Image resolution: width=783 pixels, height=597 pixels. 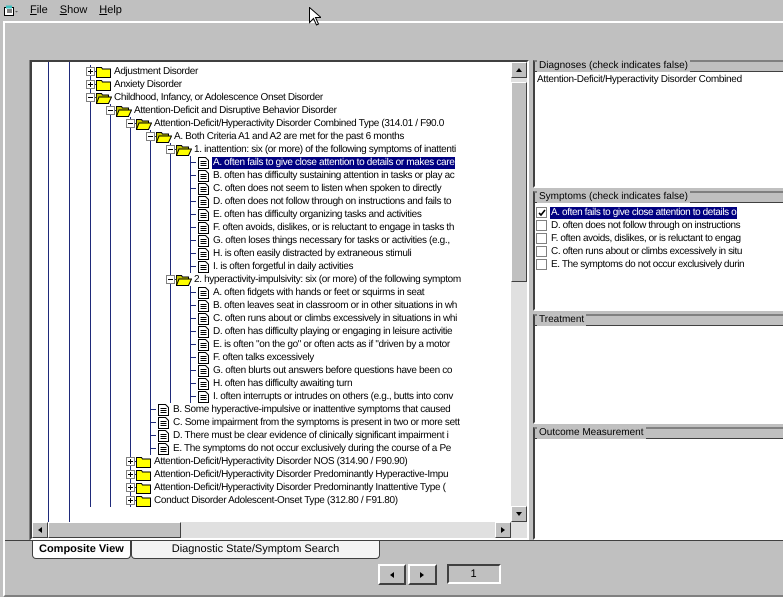 What do you see at coordinates (235, 110) in the screenshot?
I see `tree-item: Attention-Deficit and Disruptive Behavior Disorder` at bounding box center [235, 110].